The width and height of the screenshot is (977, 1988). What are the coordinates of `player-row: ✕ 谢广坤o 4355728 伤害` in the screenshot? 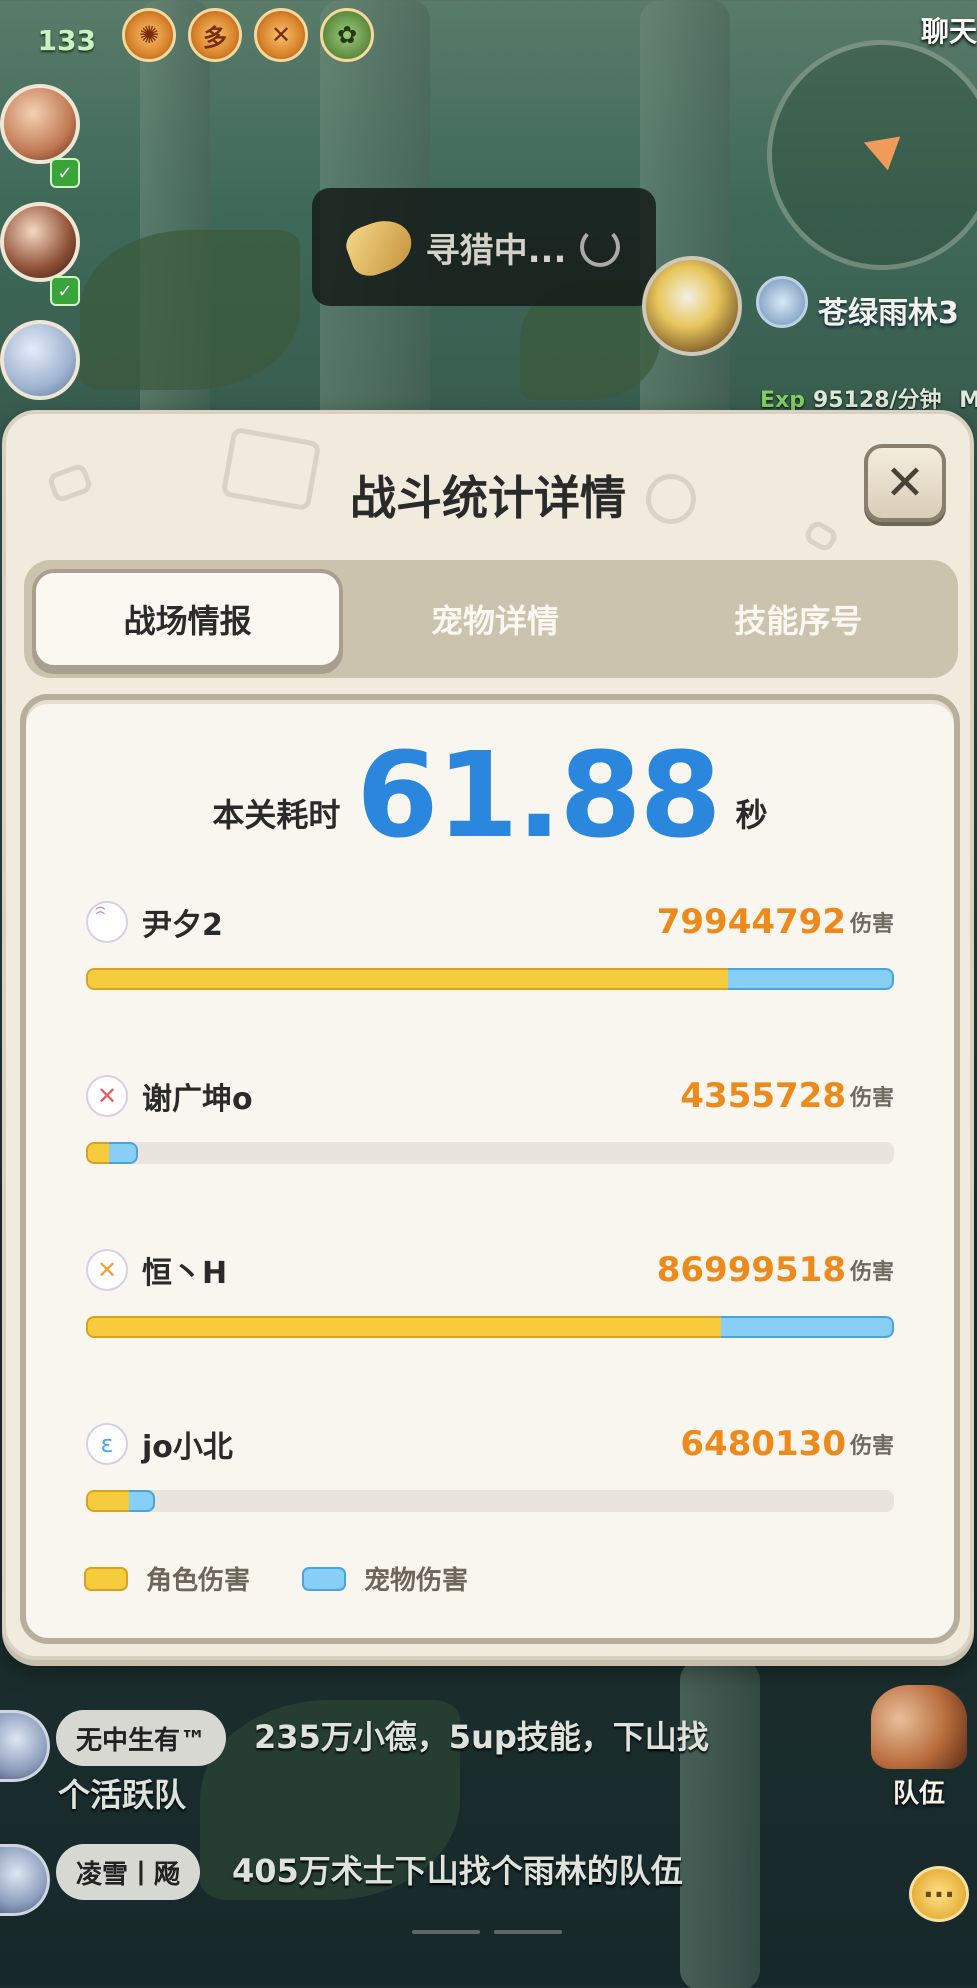 It's located at (490, 1124).